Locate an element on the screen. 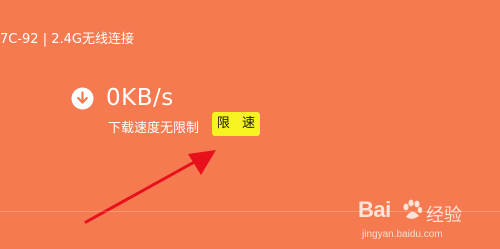 This screenshot has width=500, height=249. download-limit-status: 下载速度无限制 is located at coordinates (154, 128).